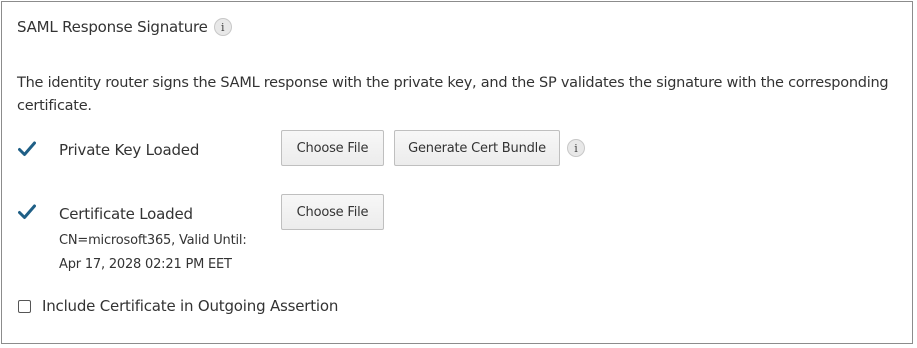 The width and height of the screenshot is (917, 348). I want to click on section-title: SAML Response Signature, so click(112, 27).